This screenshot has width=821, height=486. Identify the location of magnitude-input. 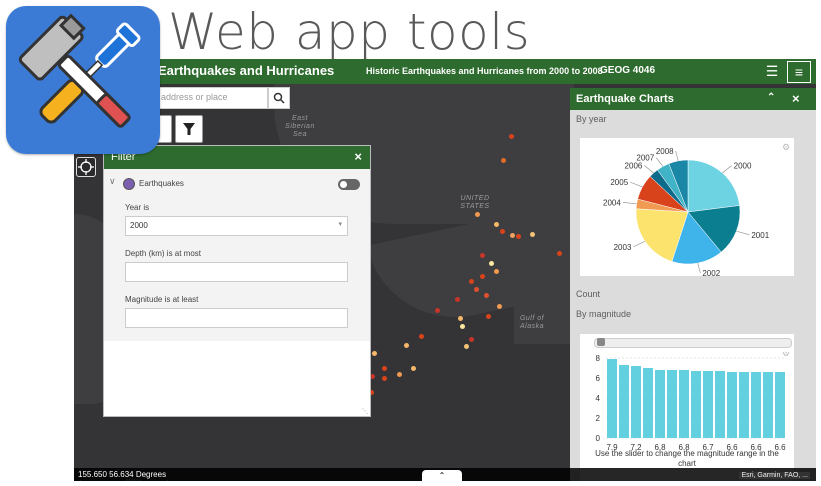
(236, 318).